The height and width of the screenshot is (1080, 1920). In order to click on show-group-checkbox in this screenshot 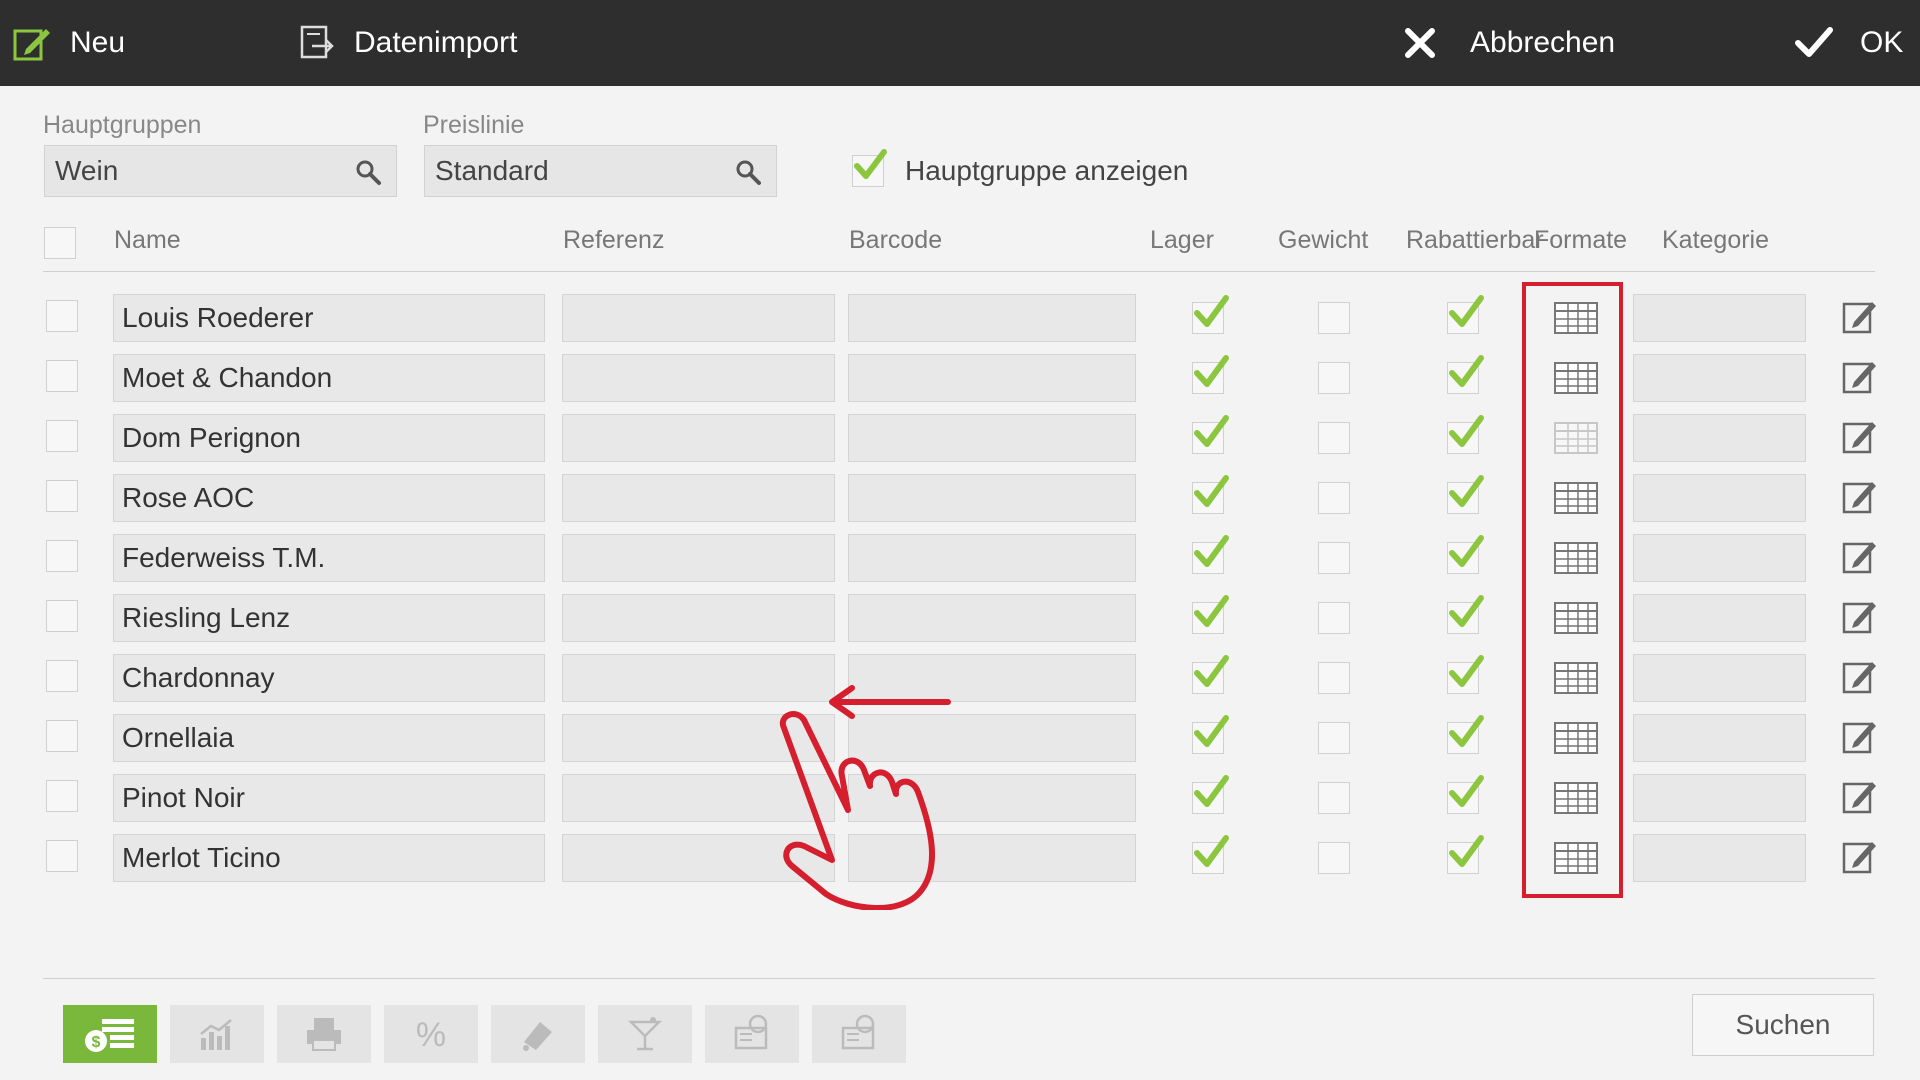, I will do `click(869, 168)`.